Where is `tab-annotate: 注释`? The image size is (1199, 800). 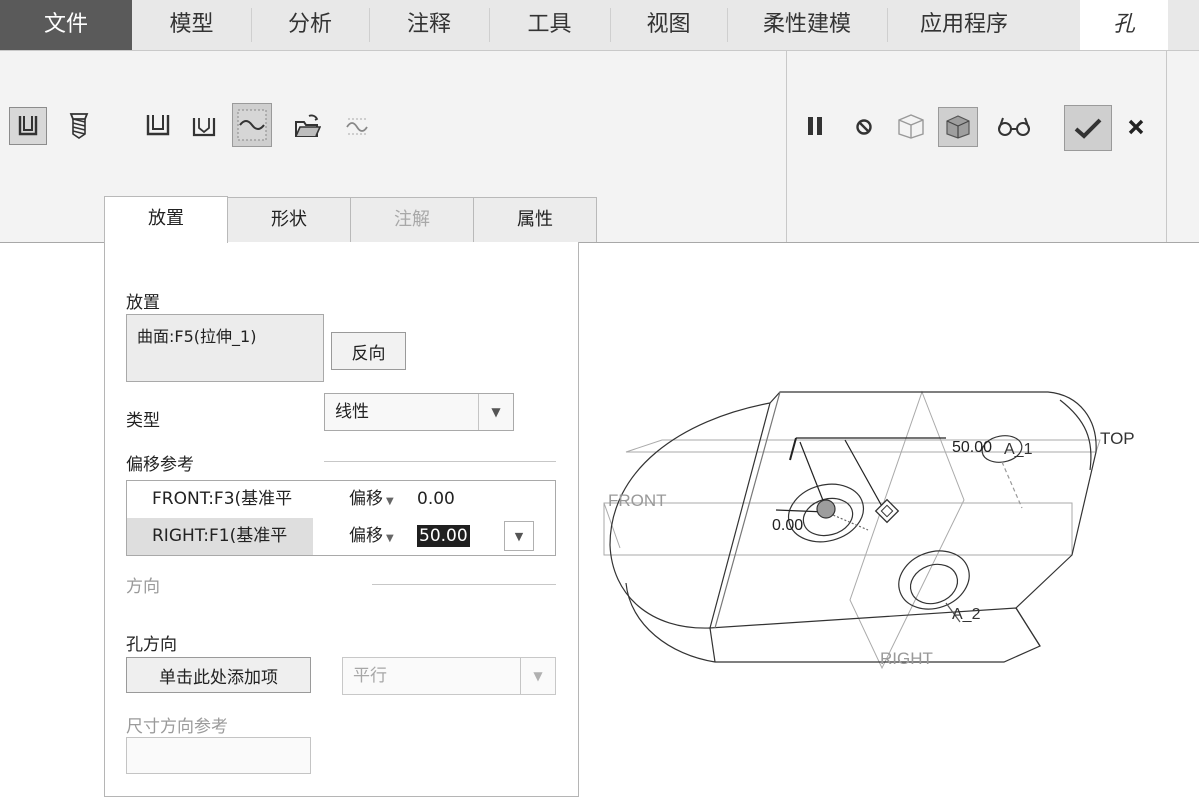
tab-annotate: 注释 is located at coordinates (429, 25).